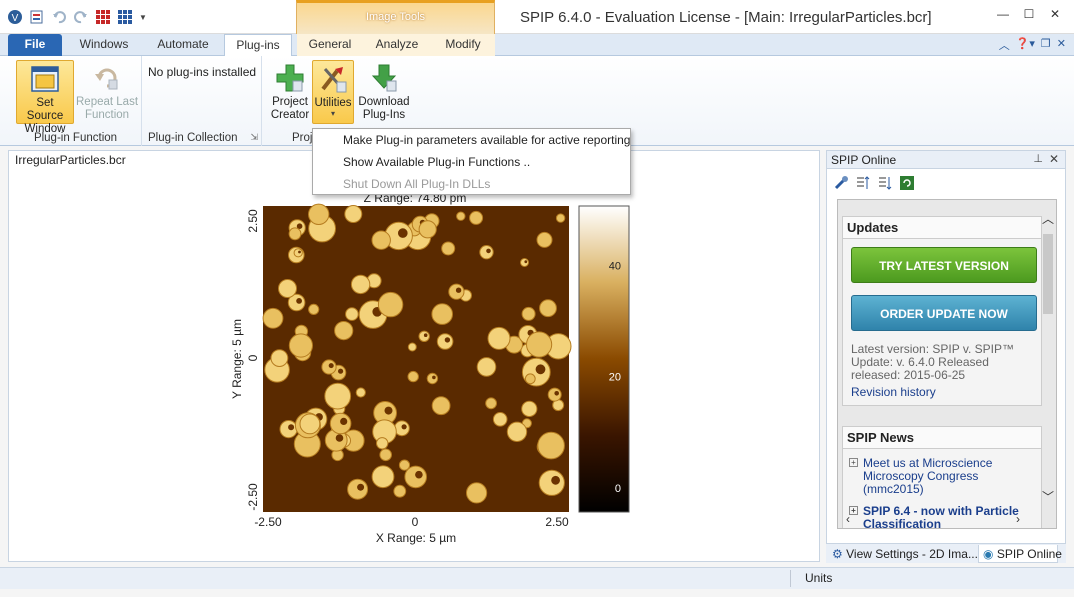  I want to click on open-icon, so click(37, 17).